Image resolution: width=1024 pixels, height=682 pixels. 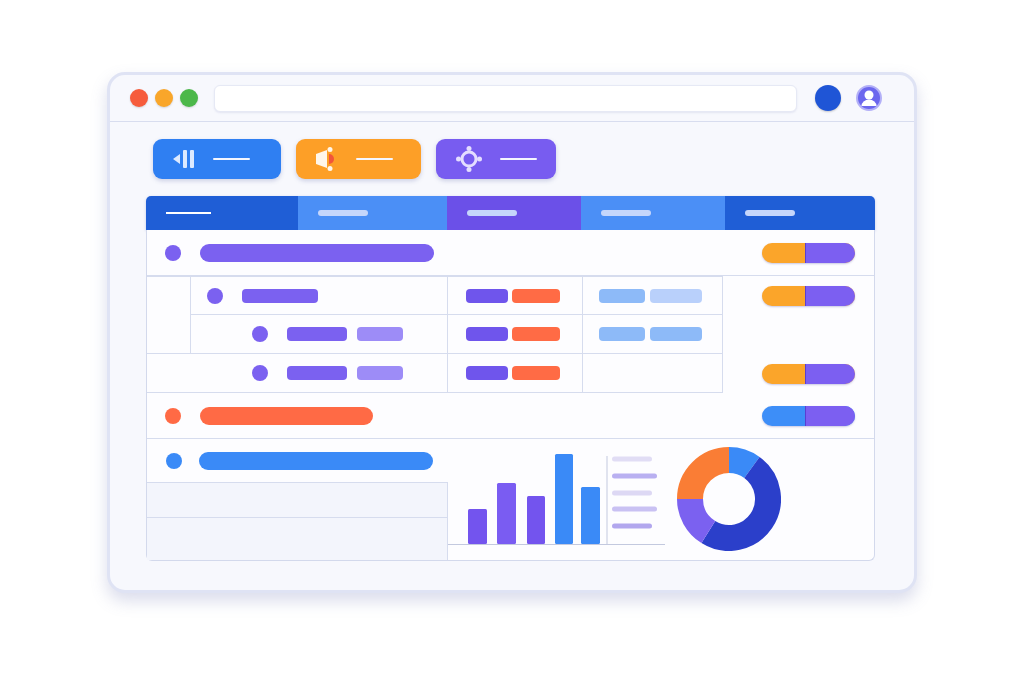 I want to click on user-avatar-icon, so click(x=869, y=98).